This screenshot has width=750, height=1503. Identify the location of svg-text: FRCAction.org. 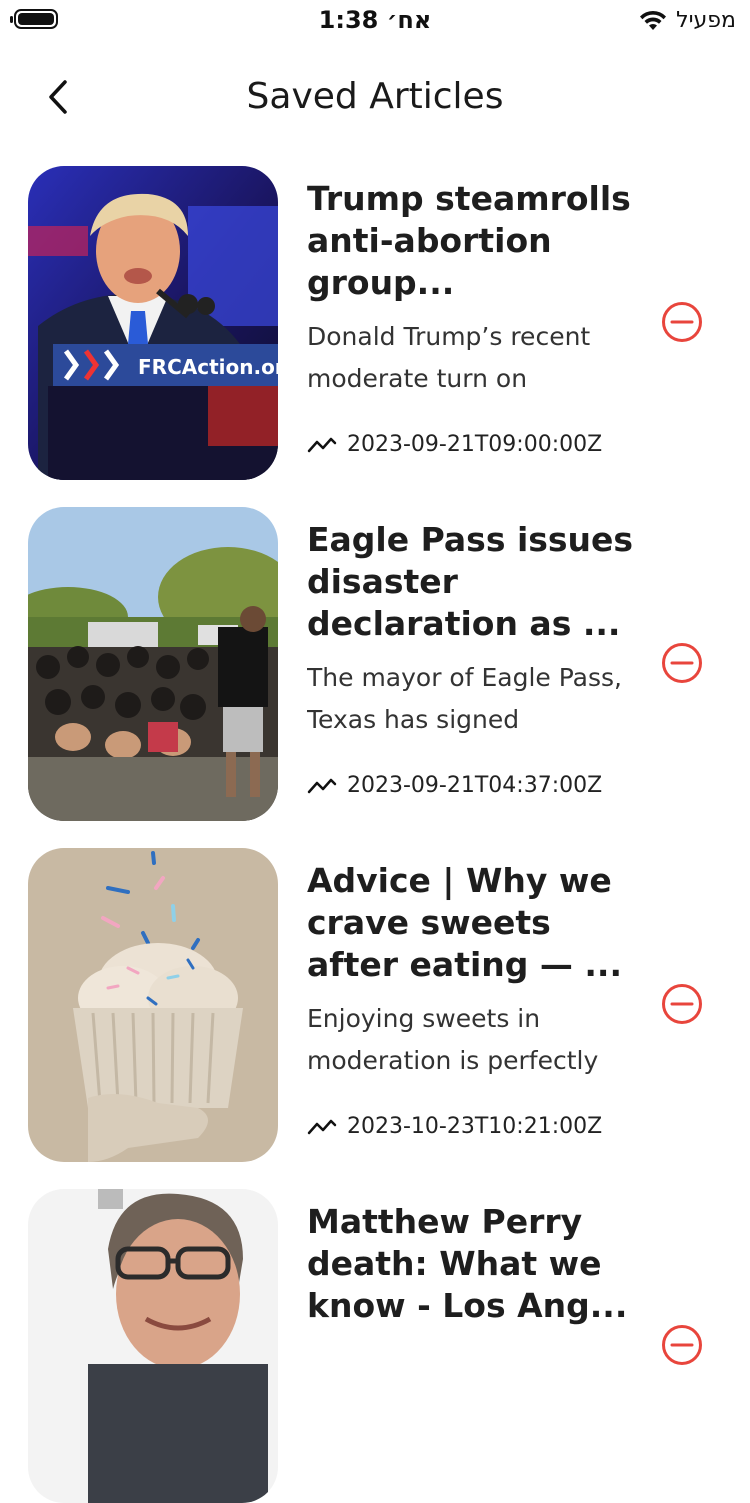
(208, 367).